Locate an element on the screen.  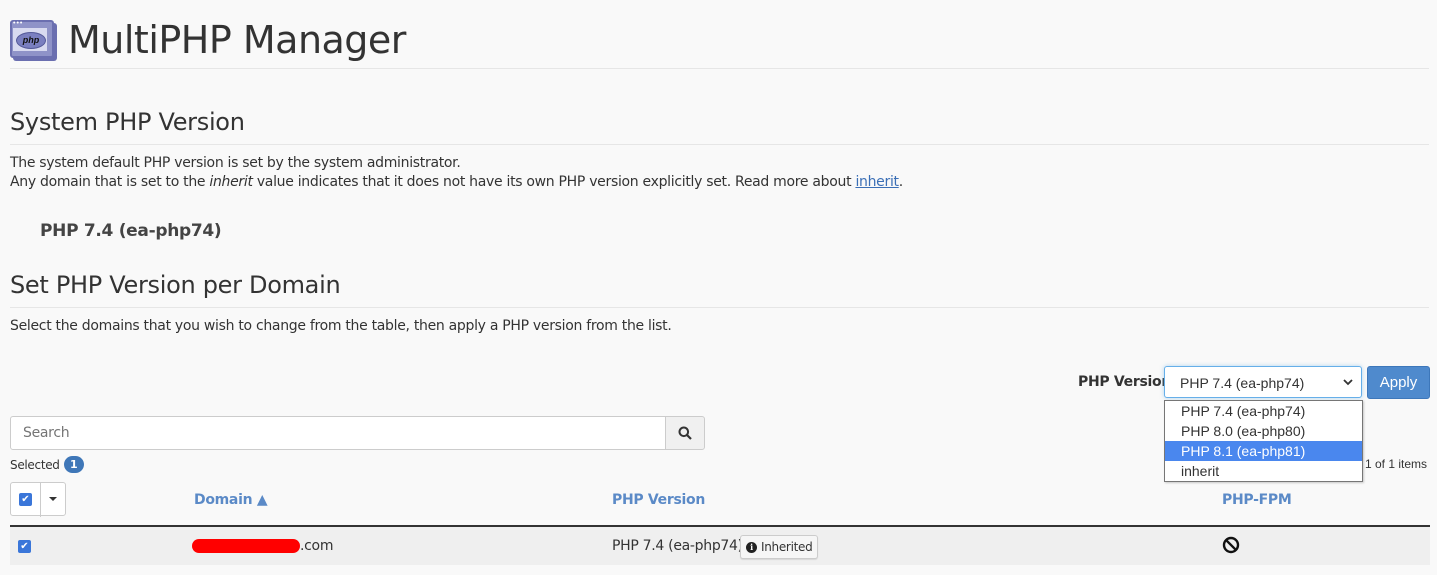
page-header: ••• php MultiPHP Manager is located at coordinates (208, 40).